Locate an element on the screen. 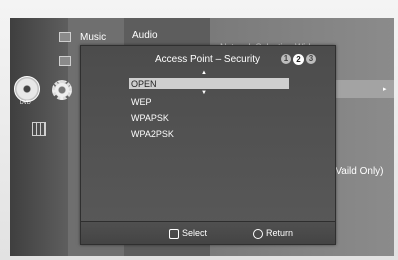 The image size is (398, 260). music-icon is located at coordinates (65, 37).